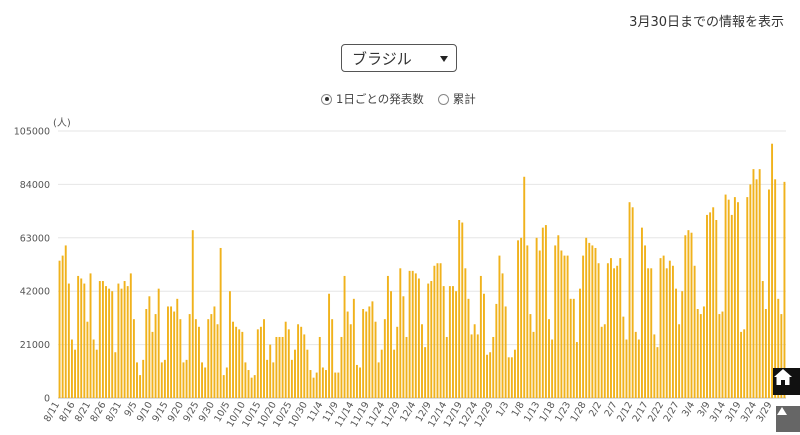 The width and height of the screenshot is (800, 435). I want to click on home-button, so click(786, 381).